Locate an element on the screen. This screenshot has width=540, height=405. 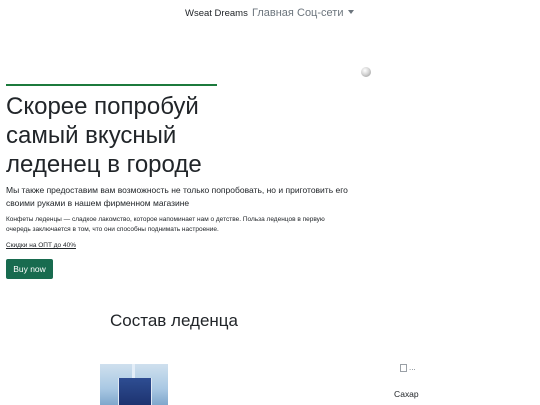
buy-now-button: Buy now is located at coordinates (29, 269).